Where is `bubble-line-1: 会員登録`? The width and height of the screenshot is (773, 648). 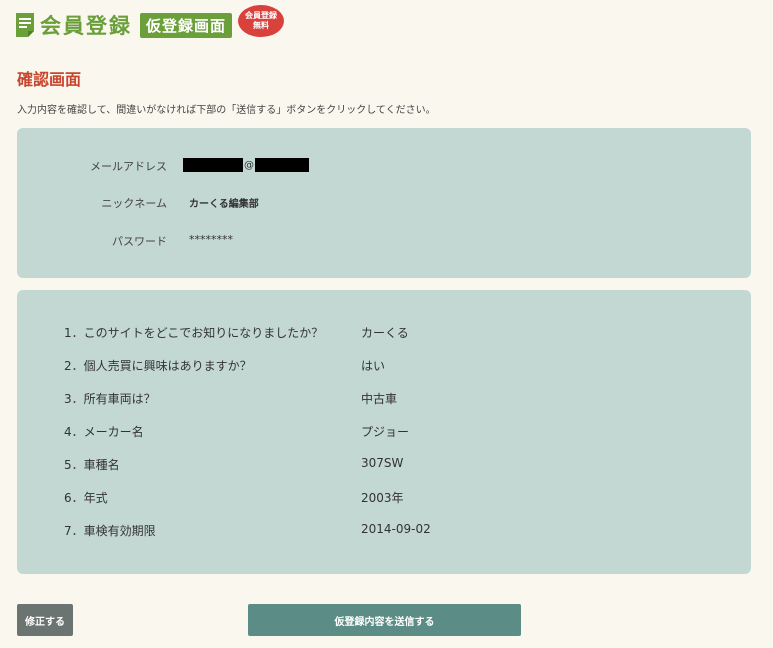
bubble-line-1: 会員登録 is located at coordinates (261, 15).